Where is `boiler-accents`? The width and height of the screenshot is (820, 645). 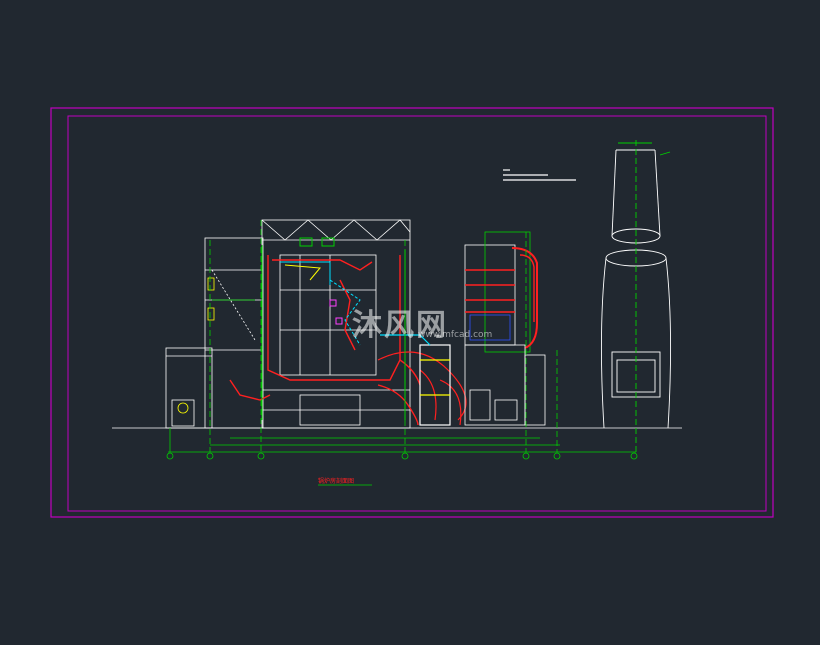
boiler-accents is located at coordinates (333, 328).